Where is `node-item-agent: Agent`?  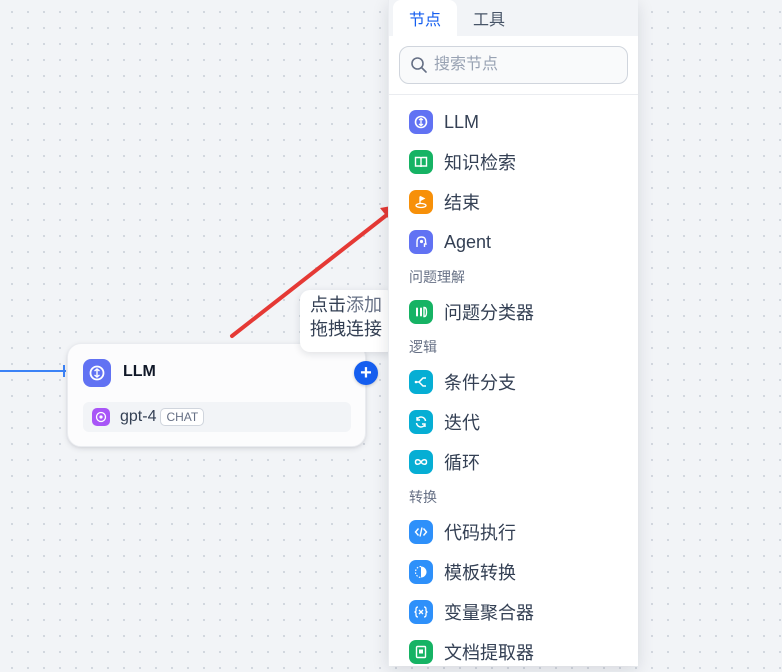
node-item-agent: Agent is located at coordinates (513, 242).